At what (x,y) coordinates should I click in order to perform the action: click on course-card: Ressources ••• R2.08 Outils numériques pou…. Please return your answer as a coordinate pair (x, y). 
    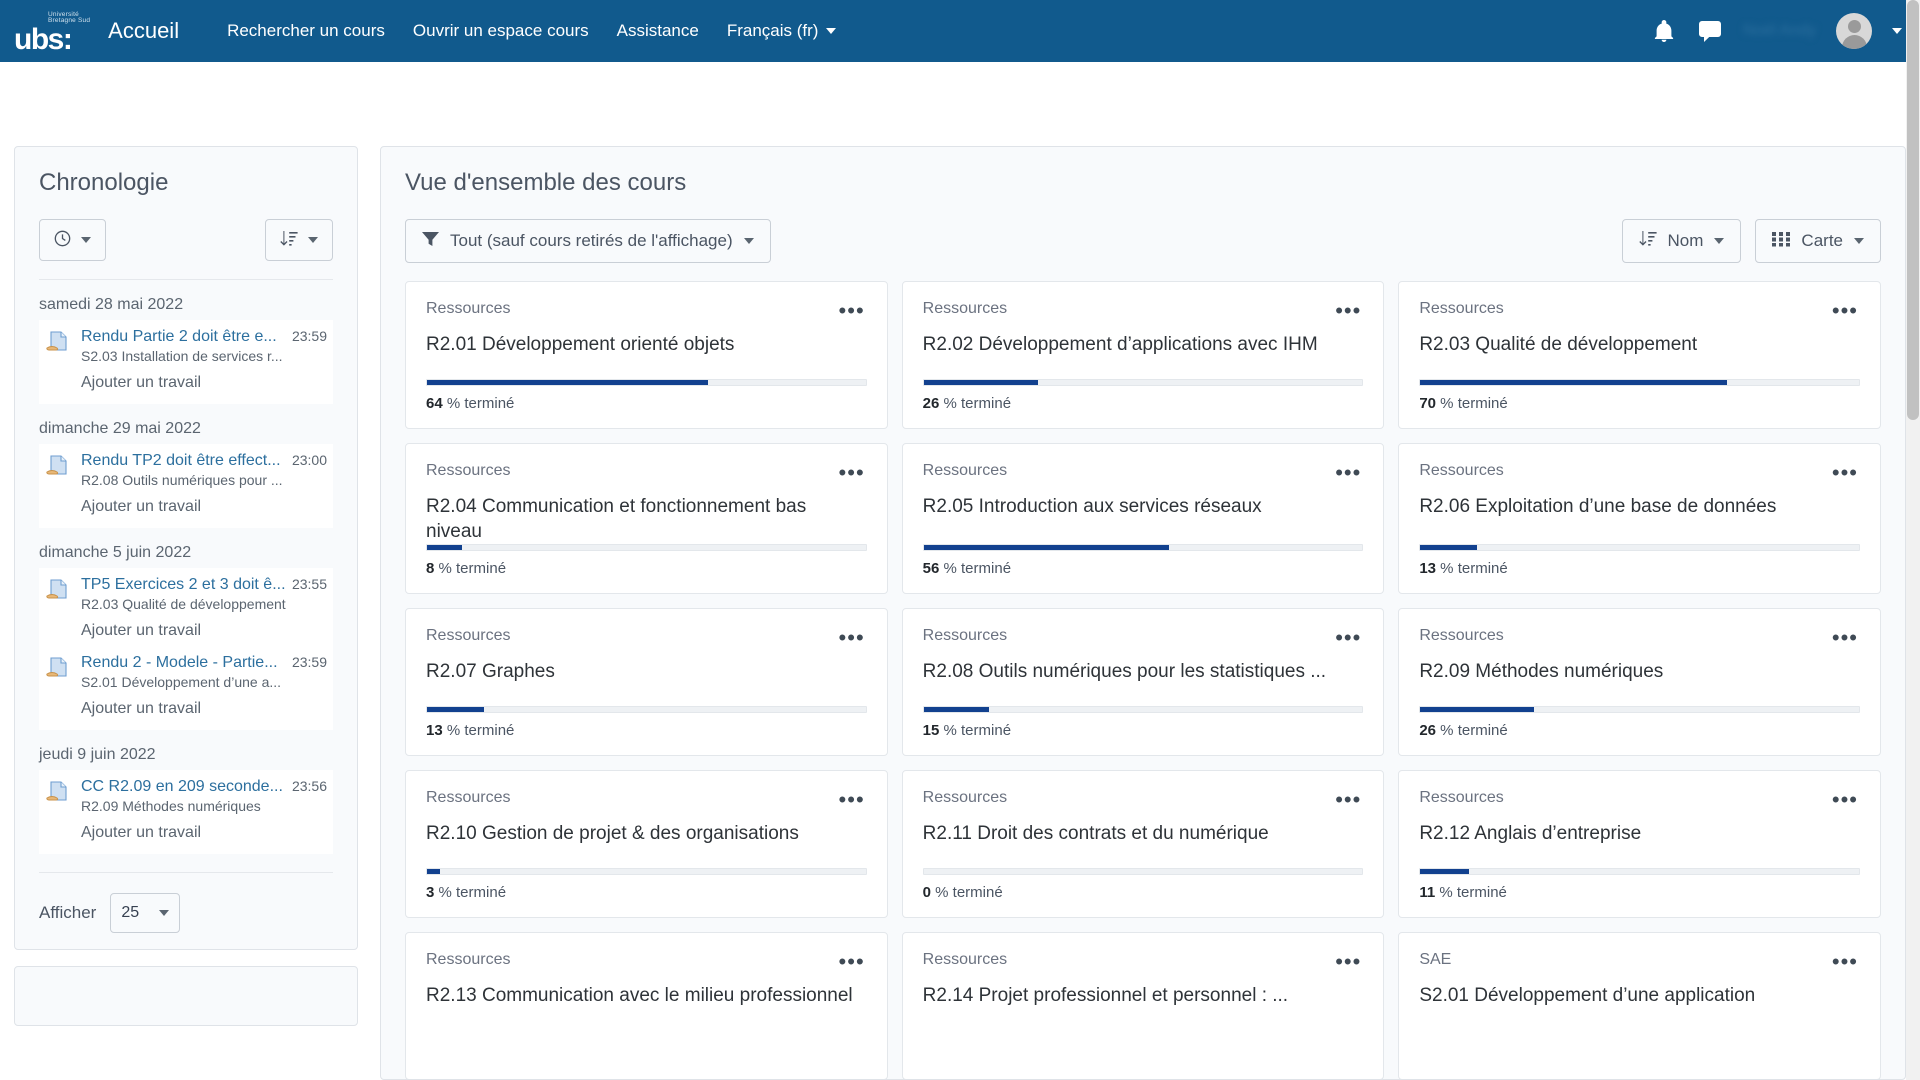
    Looking at the image, I should click on (1143, 681).